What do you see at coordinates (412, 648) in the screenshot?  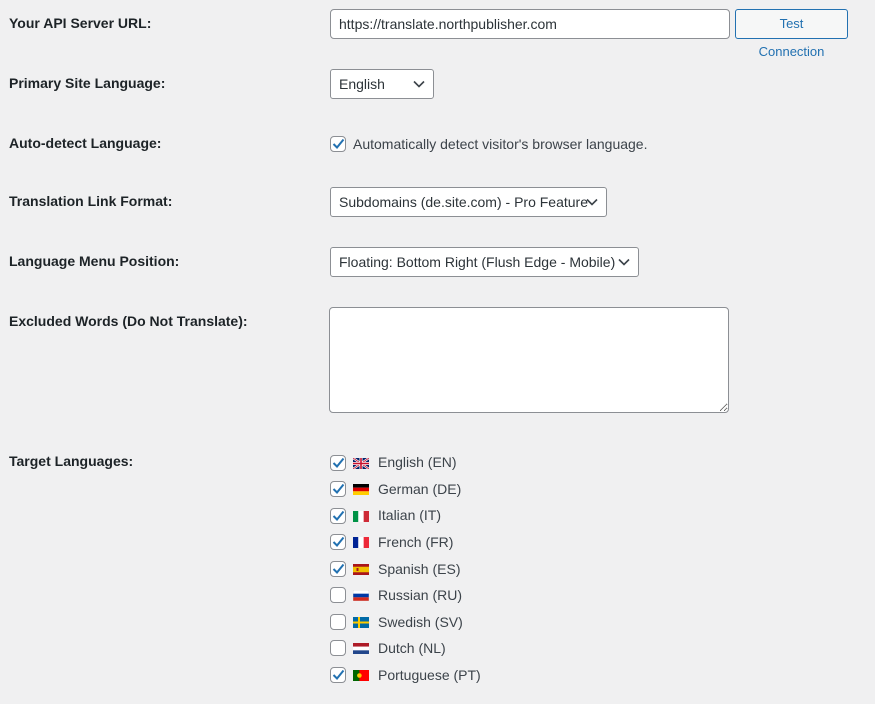 I see `language-label-nl: Dutch (NL)` at bounding box center [412, 648].